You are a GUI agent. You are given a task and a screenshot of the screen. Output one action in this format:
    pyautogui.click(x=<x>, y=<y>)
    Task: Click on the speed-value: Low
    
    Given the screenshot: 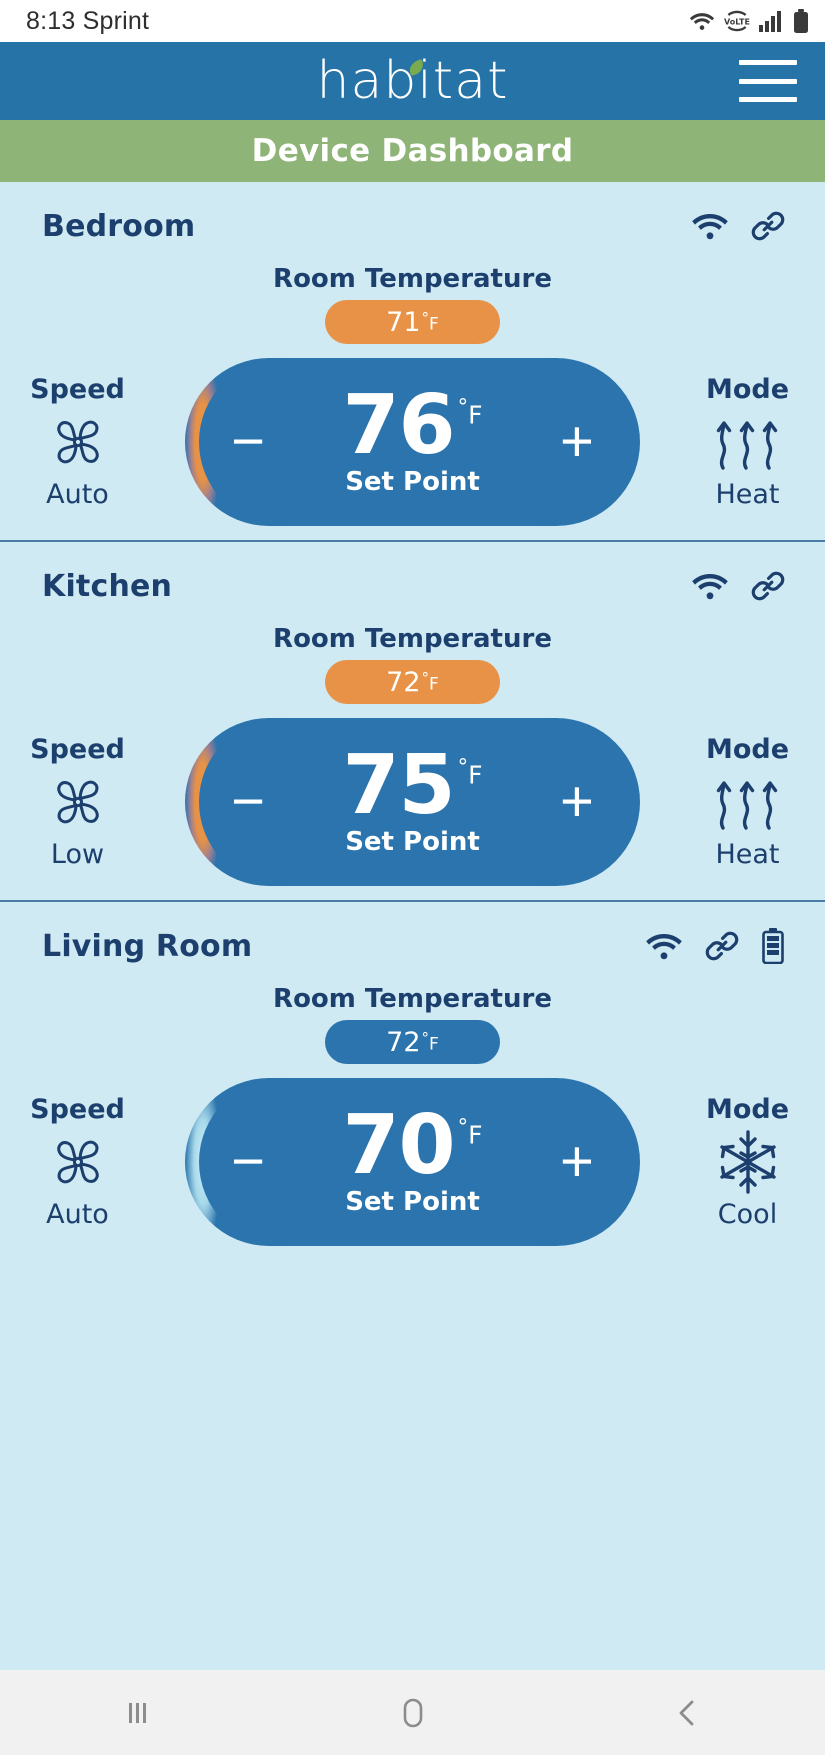 What is the action you would take?
    pyautogui.click(x=77, y=854)
    